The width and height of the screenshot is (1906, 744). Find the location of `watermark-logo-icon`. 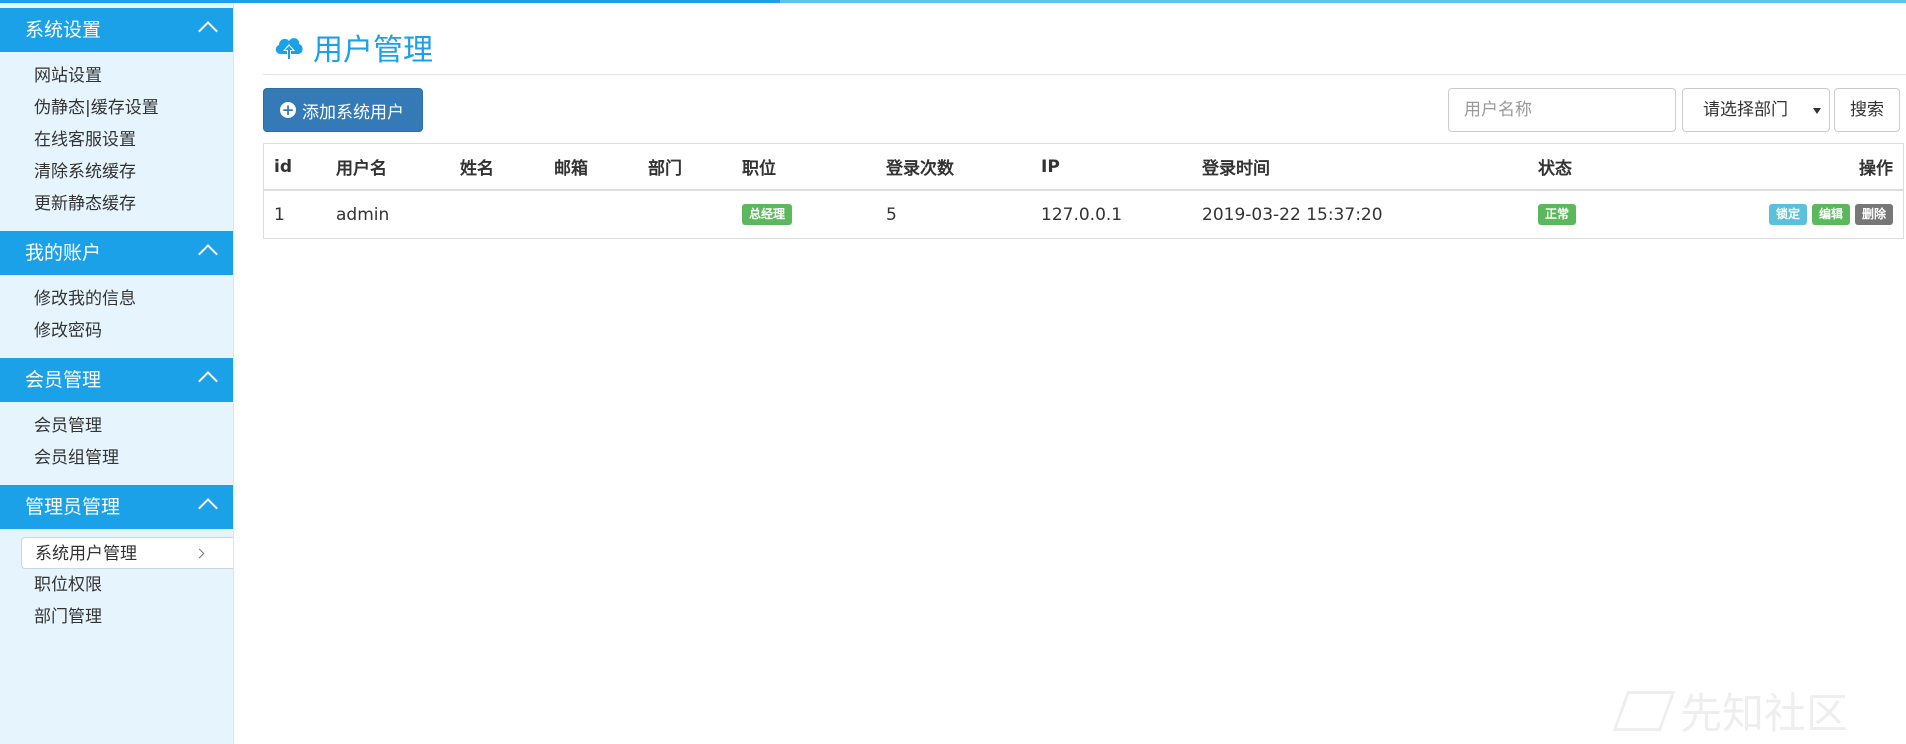

watermark-logo-icon is located at coordinates (1644, 710).